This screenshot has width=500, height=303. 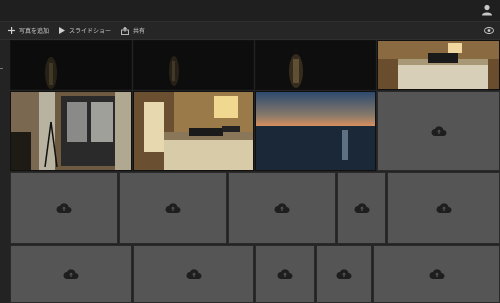 What do you see at coordinates (11, 30) in the screenshot?
I see `plus-icon` at bounding box center [11, 30].